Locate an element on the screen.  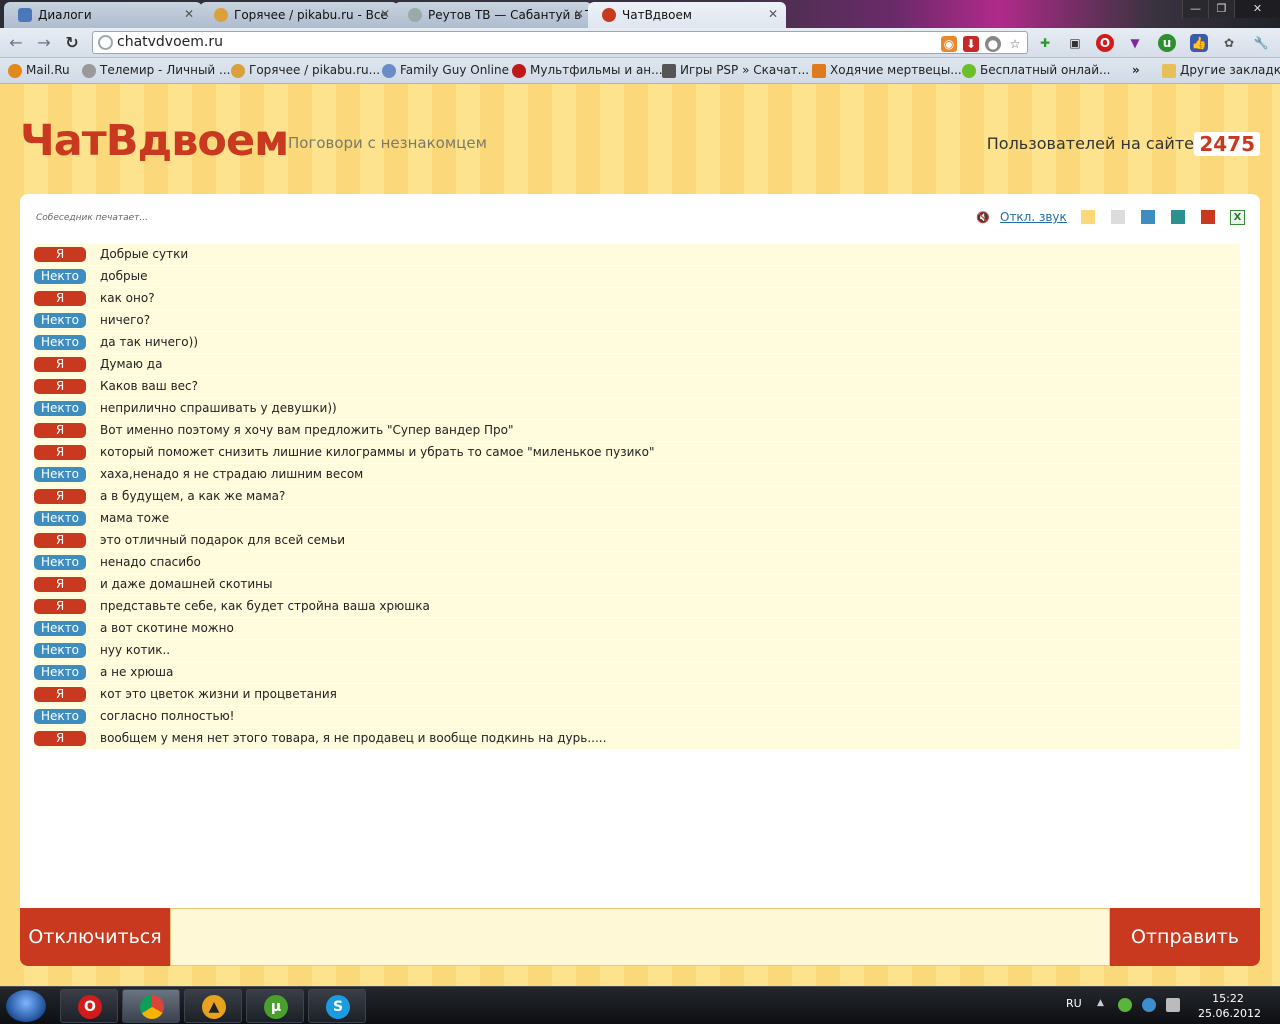
taskbar-opera: O is located at coordinates (89, 1006).